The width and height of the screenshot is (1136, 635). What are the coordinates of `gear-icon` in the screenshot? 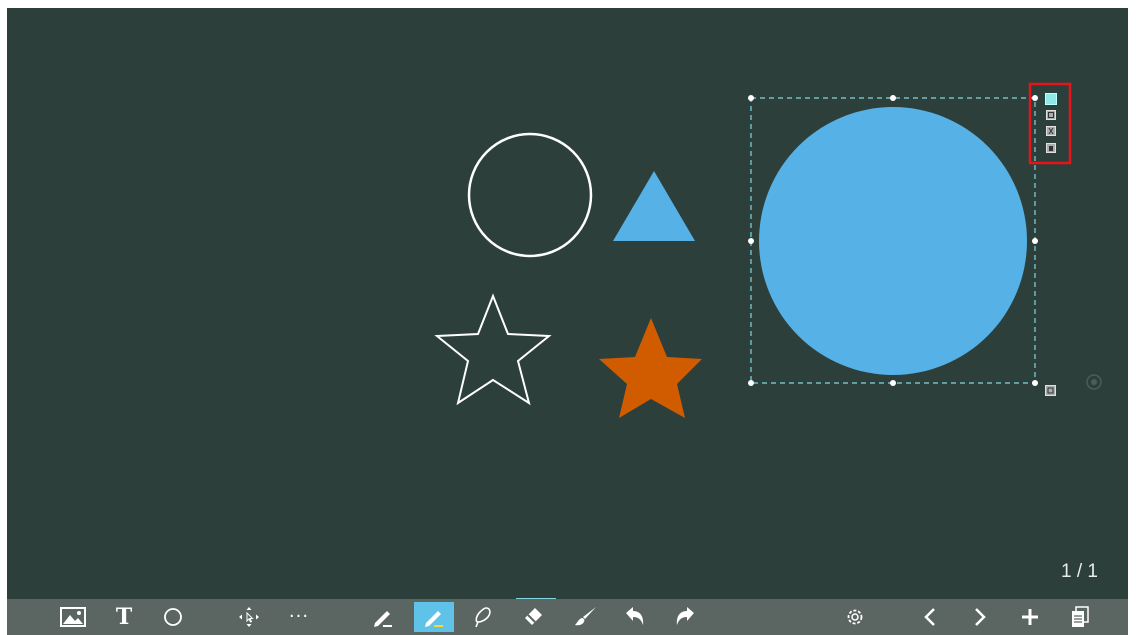 It's located at (855, 617).